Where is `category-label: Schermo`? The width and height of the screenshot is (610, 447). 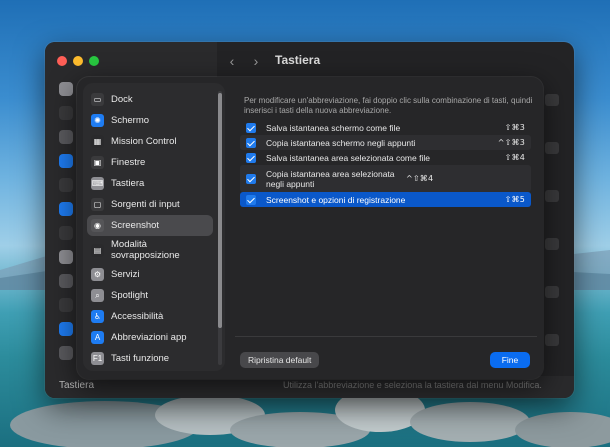
category-label: Schermo is located at coordinates (130, 120).